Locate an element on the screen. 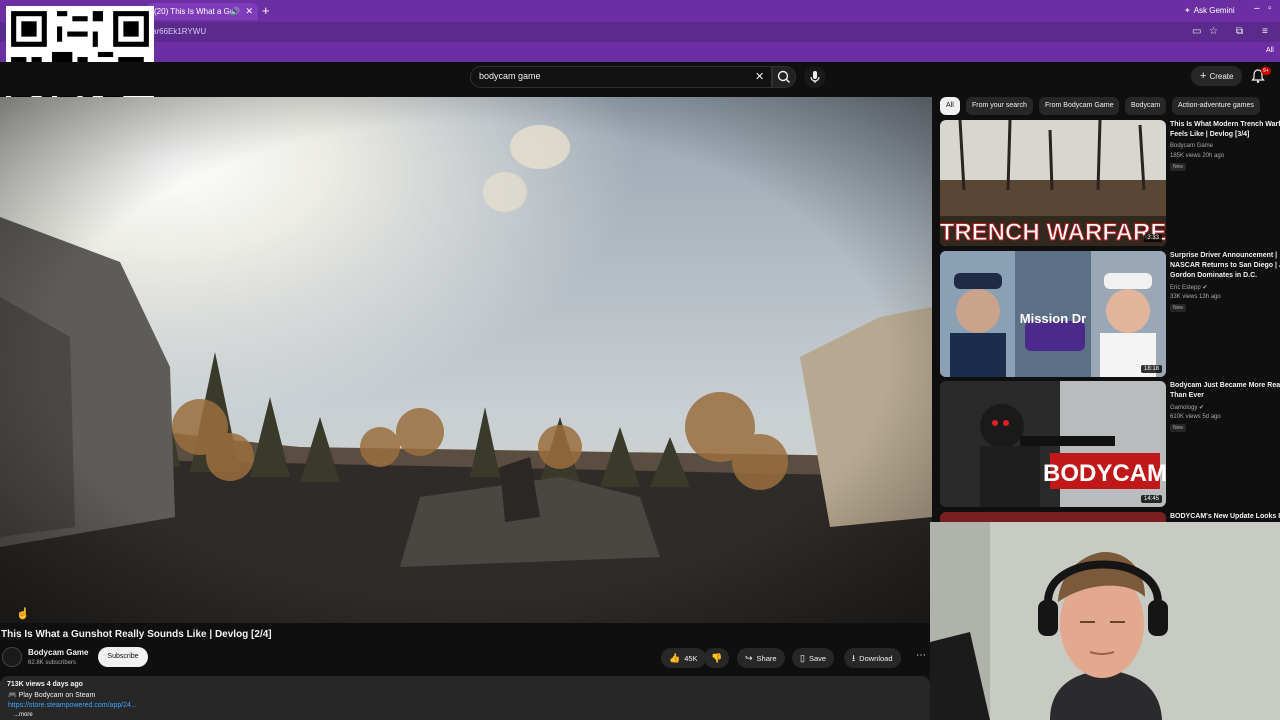 Image resolution: width=1280 pixels, height=720 pixels. description-box is located at coordinates (465, 698).